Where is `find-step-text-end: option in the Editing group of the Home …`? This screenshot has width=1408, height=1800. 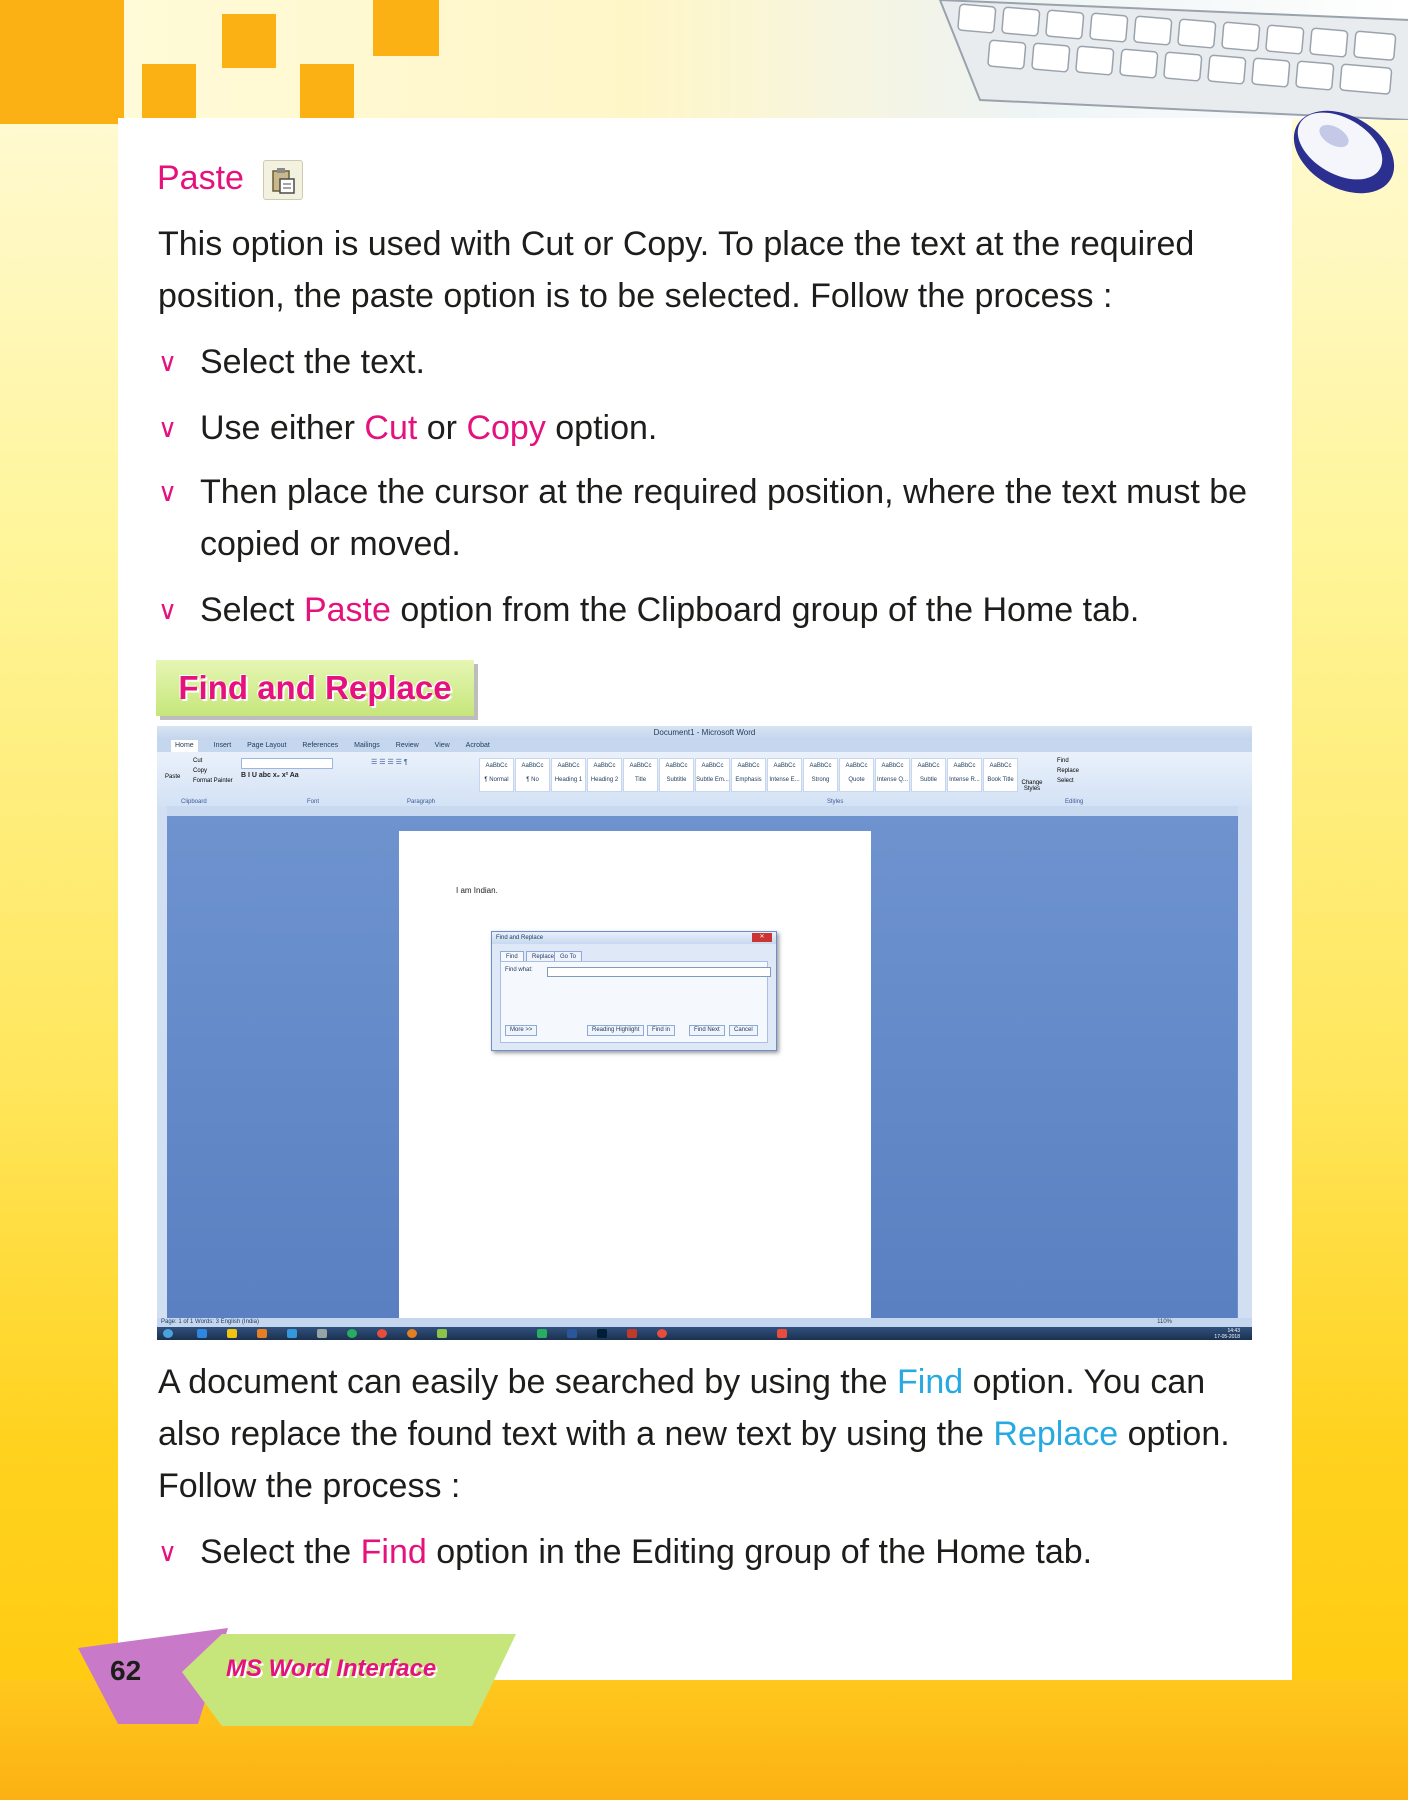
find-step-text-end: option in the Editing group of the Home … is located at coordinates (759, 1552).